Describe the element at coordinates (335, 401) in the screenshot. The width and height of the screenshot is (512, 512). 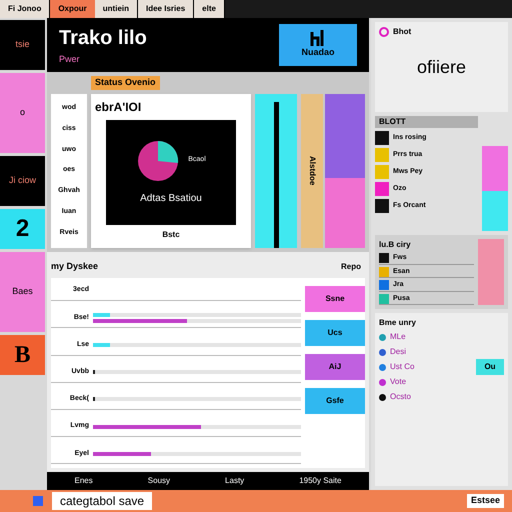
I see `status-badge: Gsfe` at that location.